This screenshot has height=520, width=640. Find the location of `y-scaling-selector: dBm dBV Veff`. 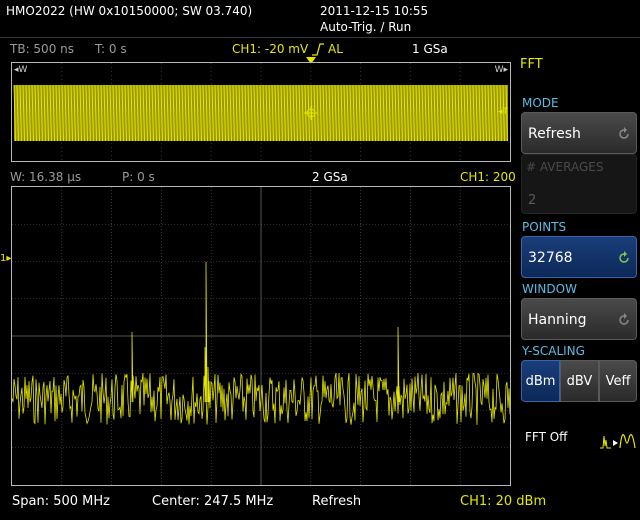

y-scaling-selector: dBm dBV Veff is located at coordinates (579, 381).